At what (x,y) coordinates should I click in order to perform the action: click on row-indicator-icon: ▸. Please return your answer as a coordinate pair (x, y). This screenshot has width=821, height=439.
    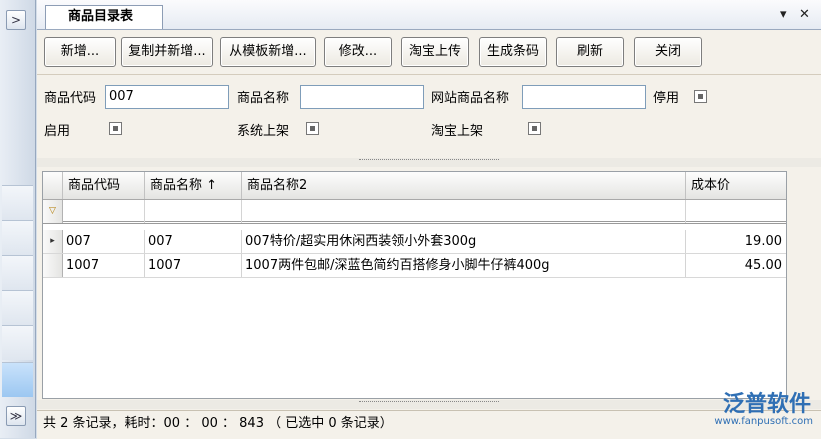
    Looking at the image, I should click on (53, 241).